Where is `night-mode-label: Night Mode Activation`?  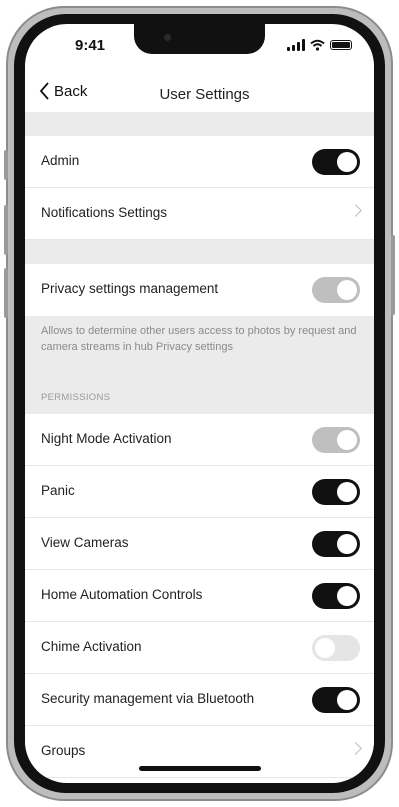 night-mode-label: Night Mode Activation is located at coordinates (106, 438).